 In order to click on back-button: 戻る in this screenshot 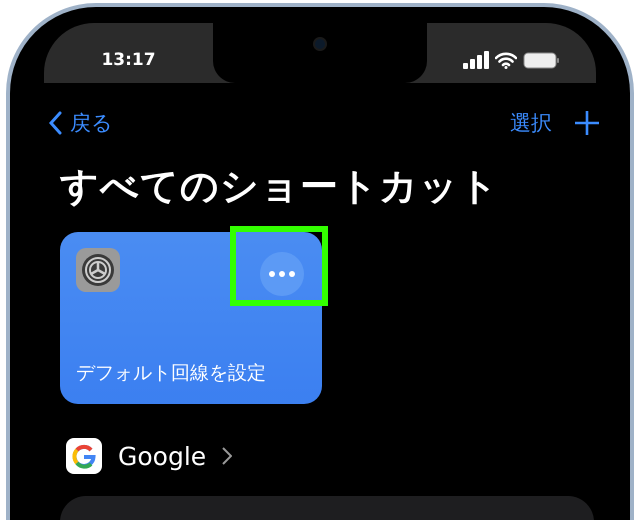, I will do `click(80, 123)`.